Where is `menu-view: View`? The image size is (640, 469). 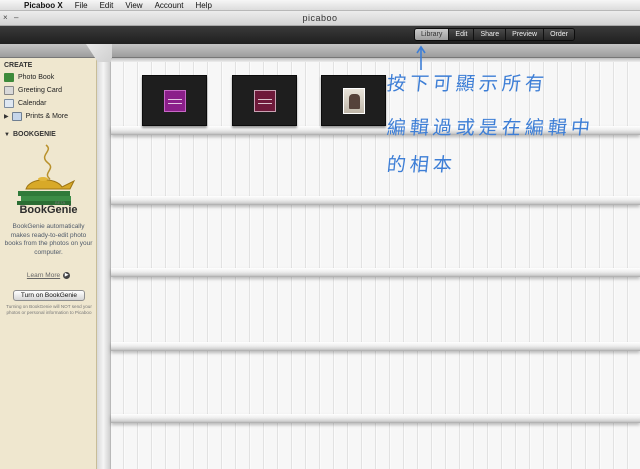
menu-view: View is located at coordinates (133, 5).